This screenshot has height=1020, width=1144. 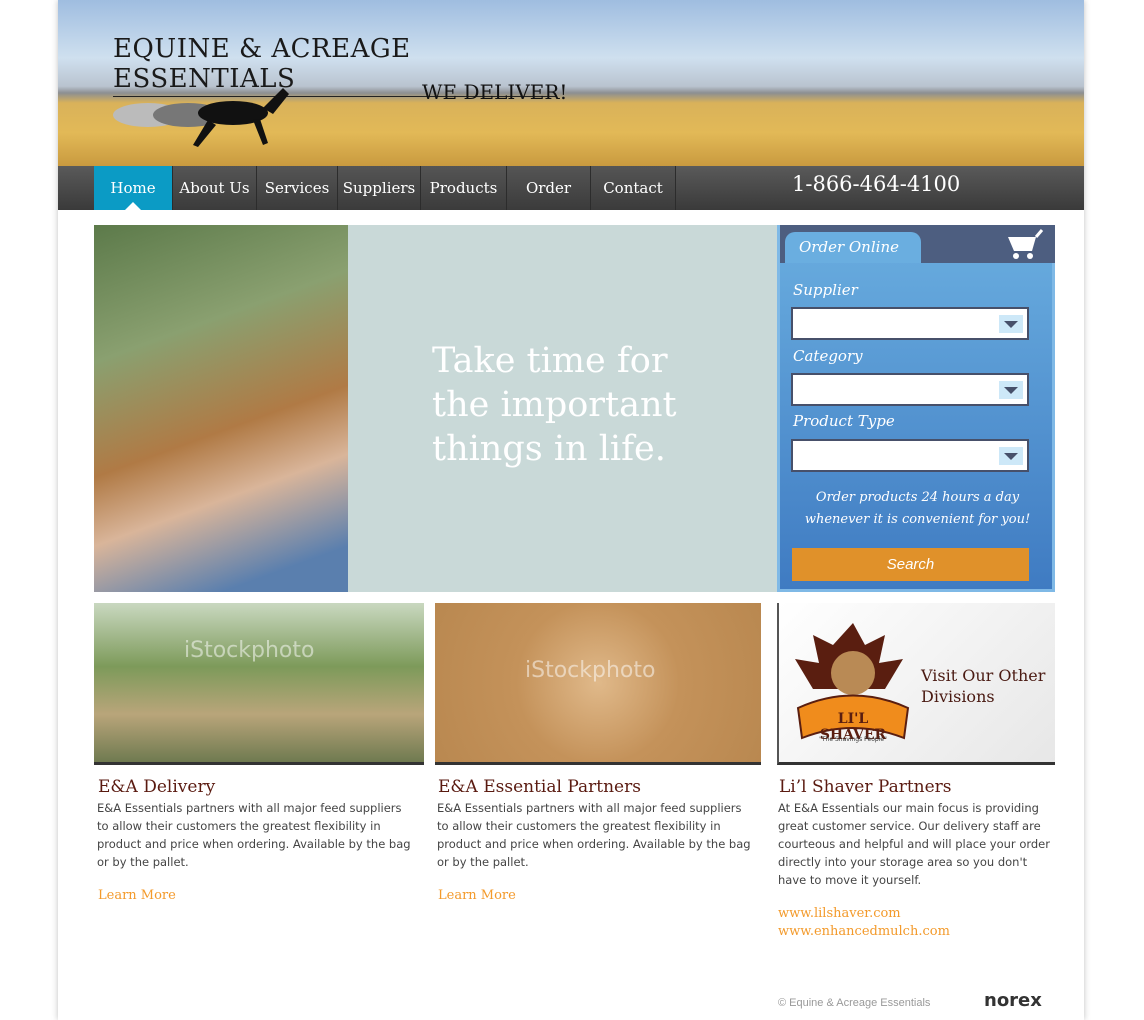 I want to click on supplier-label: Supplier, so click(x=825, y=290).